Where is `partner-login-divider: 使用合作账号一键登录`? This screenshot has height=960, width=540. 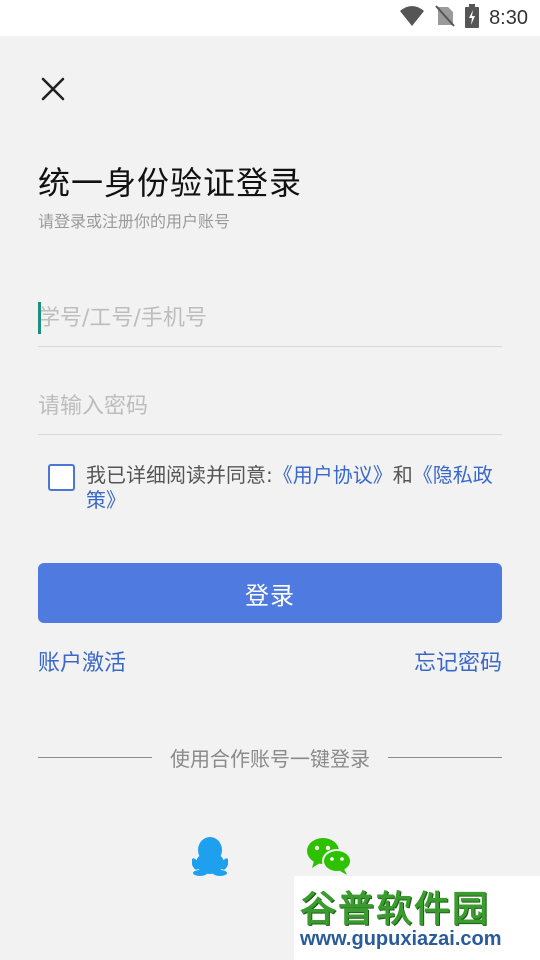
partner-login-divider: 使用合作账号一键登录 is located at coordinates (270, 757).